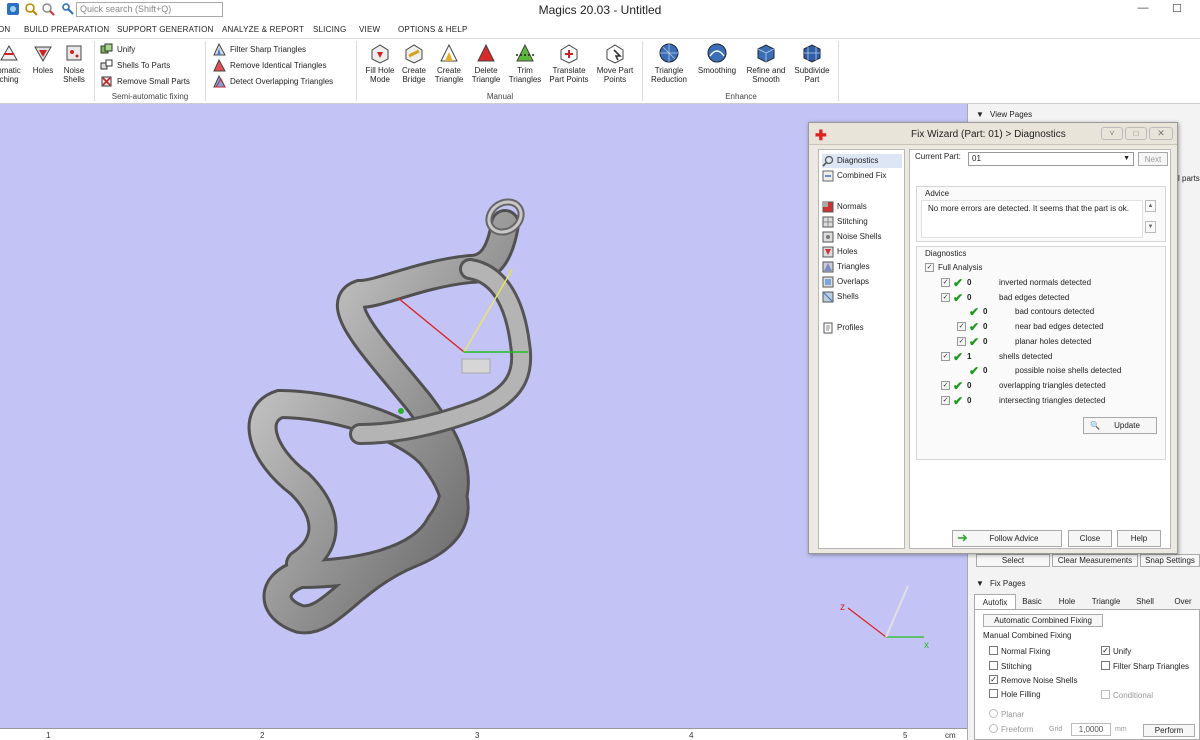 The width and height of the screenshot is (1200, 740). Describe the element at coordinates (380, 63) in the screenshot. I see `fill-hole-mode-button: Fill Hole Mode` at that location.